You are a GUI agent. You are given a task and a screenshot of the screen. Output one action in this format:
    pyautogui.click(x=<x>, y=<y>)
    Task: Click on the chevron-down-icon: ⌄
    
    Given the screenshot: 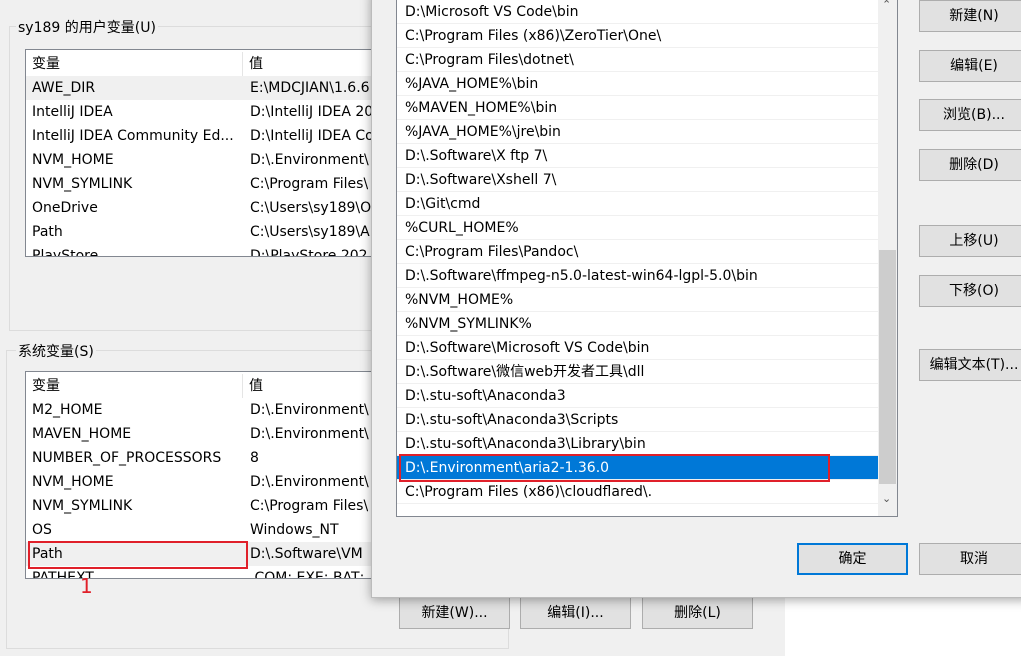 What is the action you would take?
    pyautogui.click(x=886, y=498)
    